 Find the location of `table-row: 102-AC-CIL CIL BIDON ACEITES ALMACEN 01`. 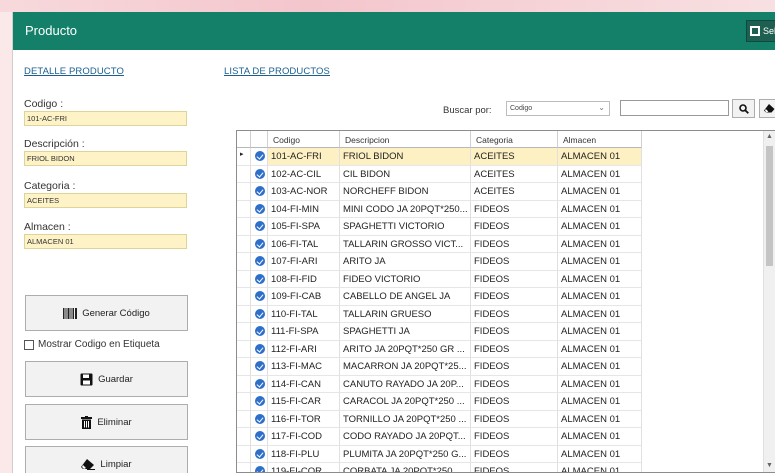

table-row: 102-AC-CIL CIL BIDON ACEITES ALMACEN 01 is located at coordinates (439, 174).